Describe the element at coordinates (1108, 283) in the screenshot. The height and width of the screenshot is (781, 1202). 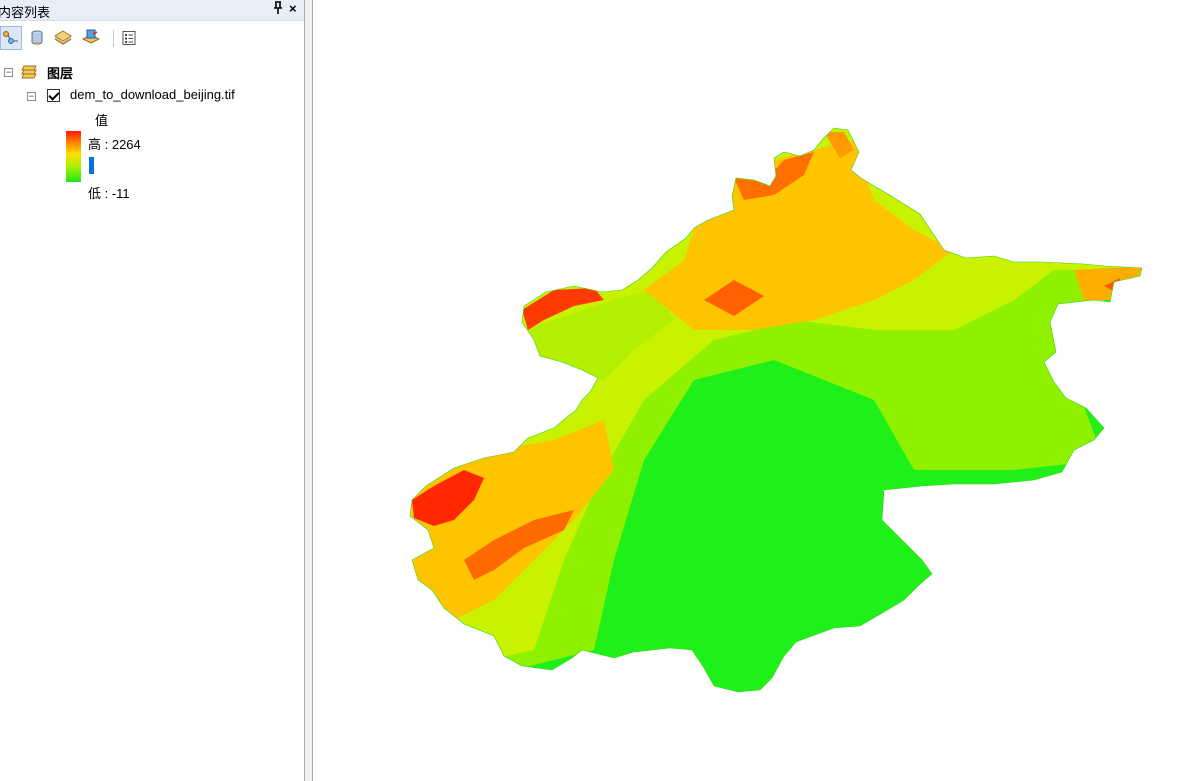
I see `eastern-hills-fill` at that location.